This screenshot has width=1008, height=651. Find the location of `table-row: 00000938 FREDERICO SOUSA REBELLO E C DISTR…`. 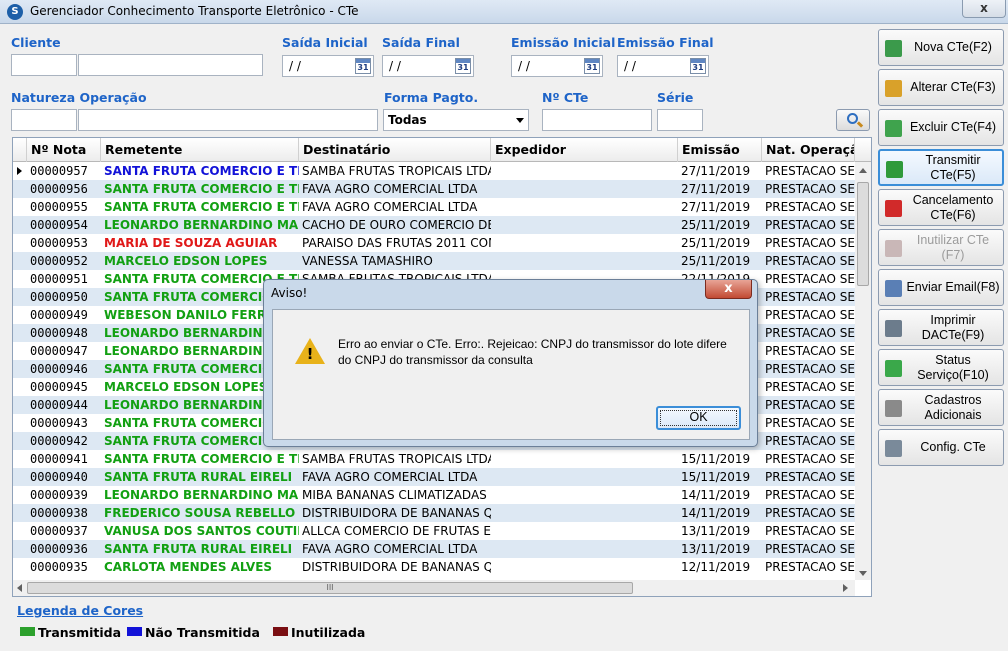

table-row: 00000938 FREDERICO SOUSA REBELLO E C DISTR… is located at coordinates (434, 513).